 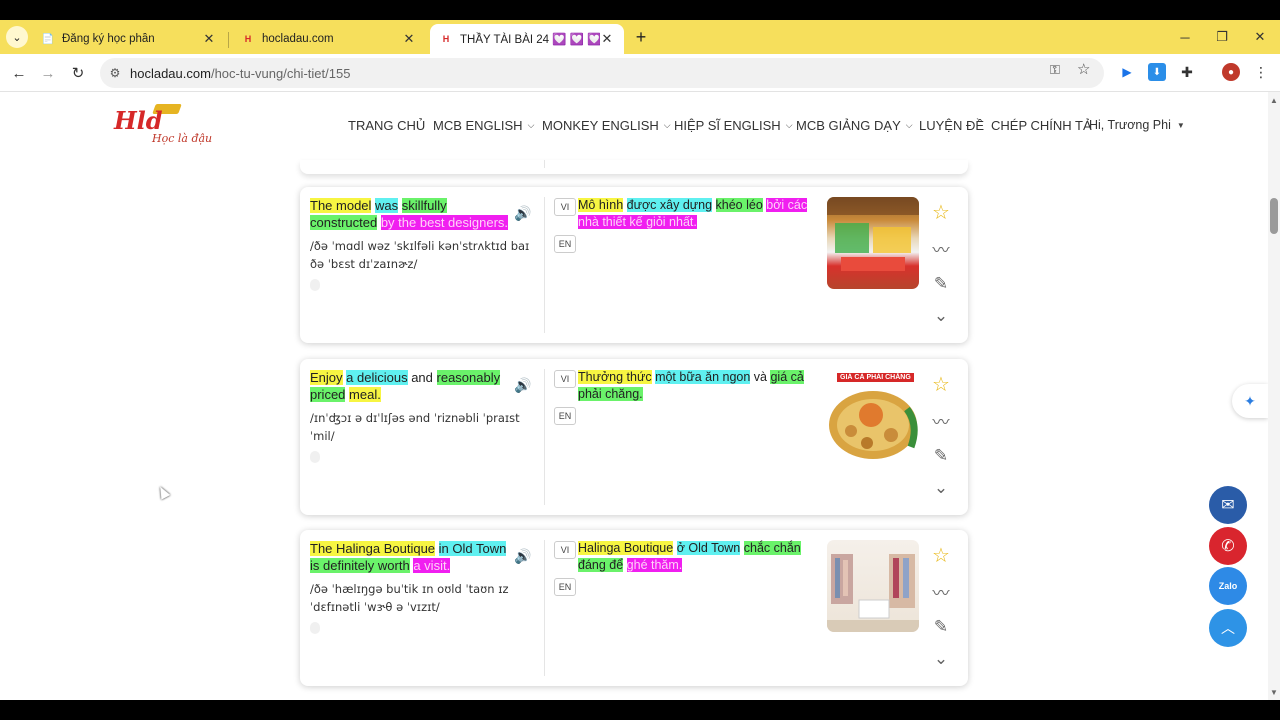 I want to click on nav-monkey-english: MONKEY ENGLISH ⌵, so click(x=606, y=125).